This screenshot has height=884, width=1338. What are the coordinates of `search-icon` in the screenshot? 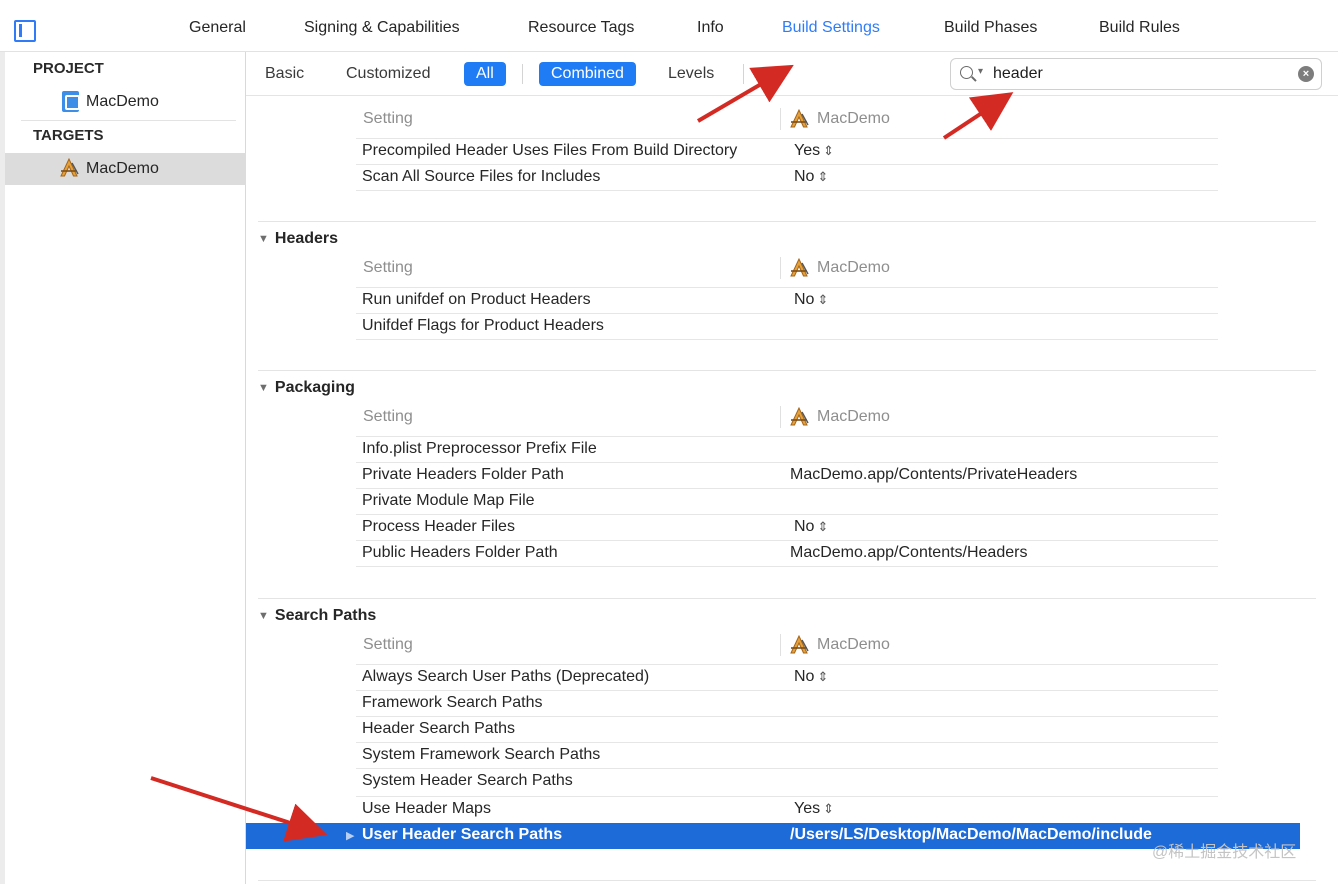 It's located at (966, 72).